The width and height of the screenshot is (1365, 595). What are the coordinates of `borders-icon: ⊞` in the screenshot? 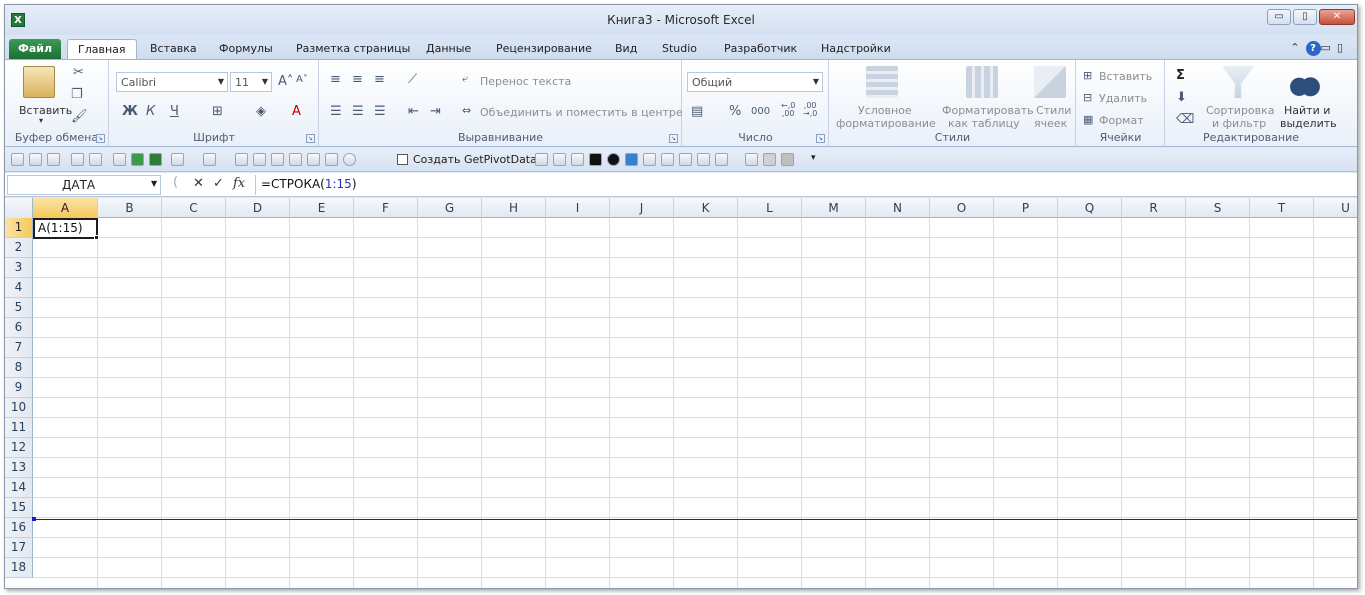 It's located at (217, 111).